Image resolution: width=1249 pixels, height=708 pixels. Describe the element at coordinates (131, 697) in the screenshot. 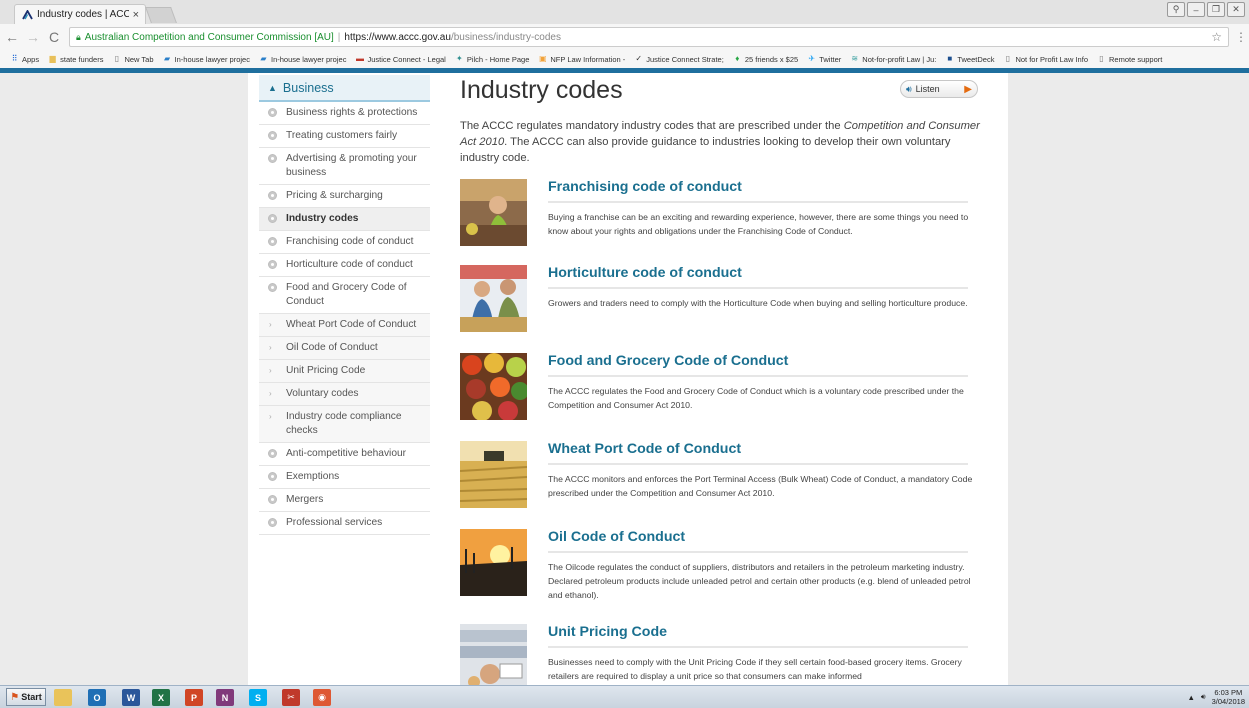

I see `word-icon: W` at that location.